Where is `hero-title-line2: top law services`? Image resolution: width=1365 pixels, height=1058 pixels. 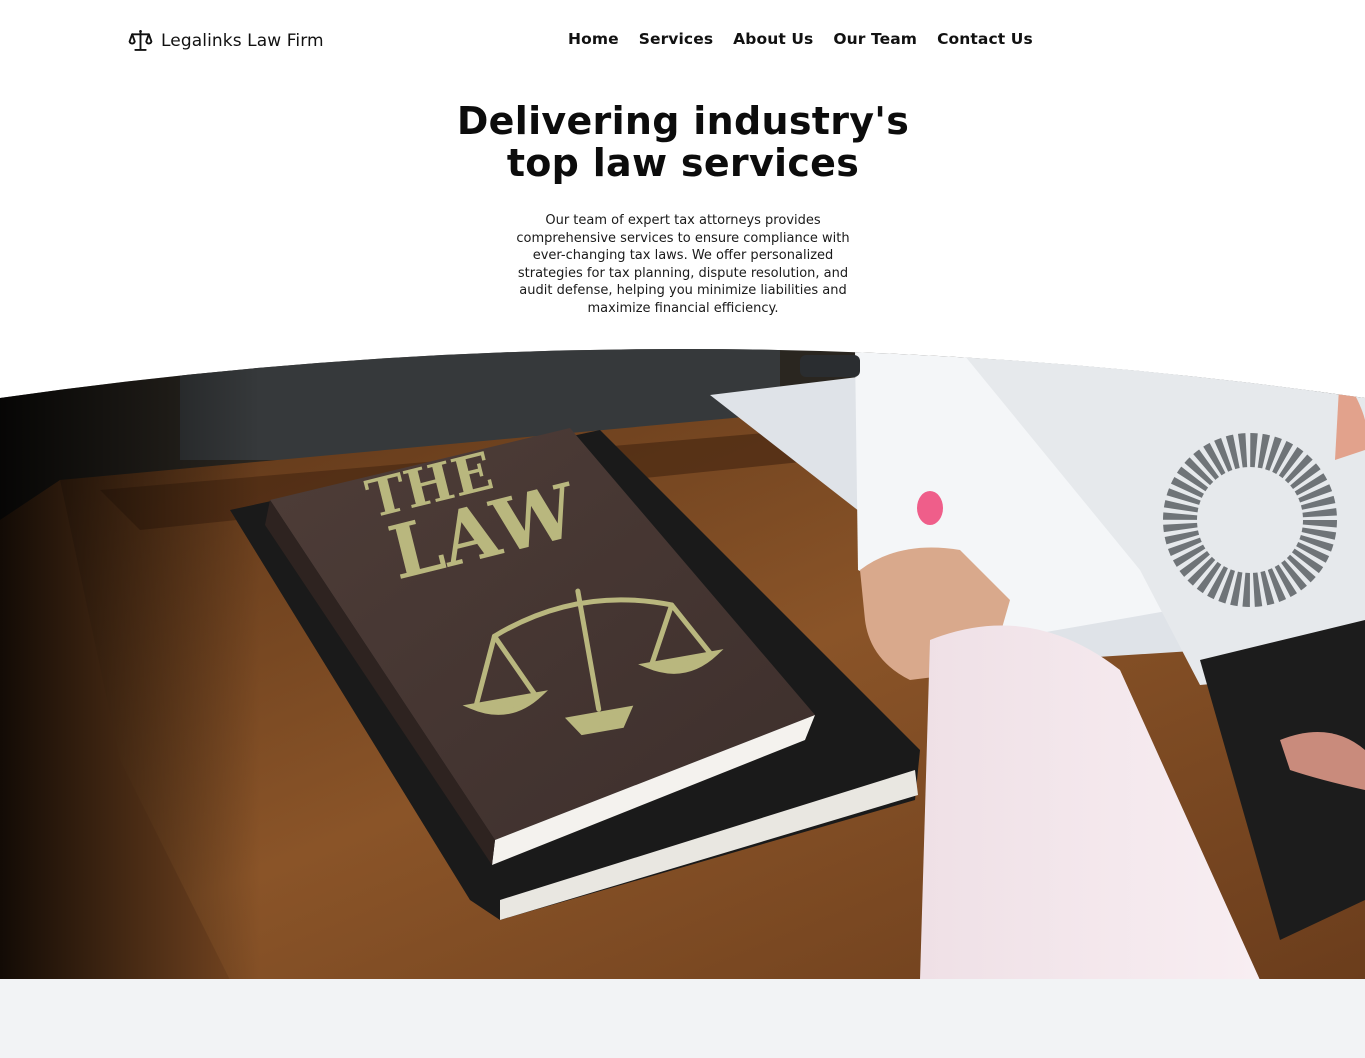
hero-title-line2: top law services is located at coordinates (683, 163).